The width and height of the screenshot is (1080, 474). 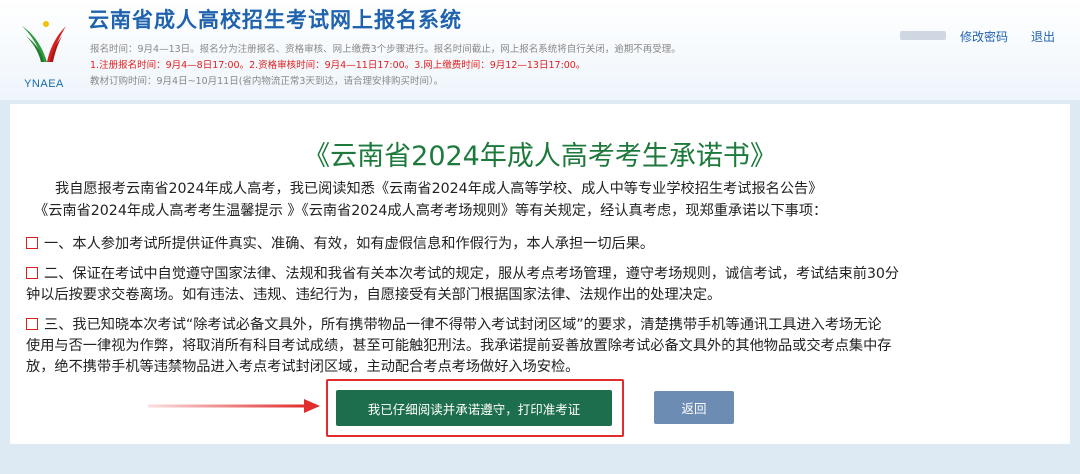 What do you see at coordinates (44, 59) in the screenshot?
I see `ynaea-logo: YNAEA` at bounding box center [44, 59].